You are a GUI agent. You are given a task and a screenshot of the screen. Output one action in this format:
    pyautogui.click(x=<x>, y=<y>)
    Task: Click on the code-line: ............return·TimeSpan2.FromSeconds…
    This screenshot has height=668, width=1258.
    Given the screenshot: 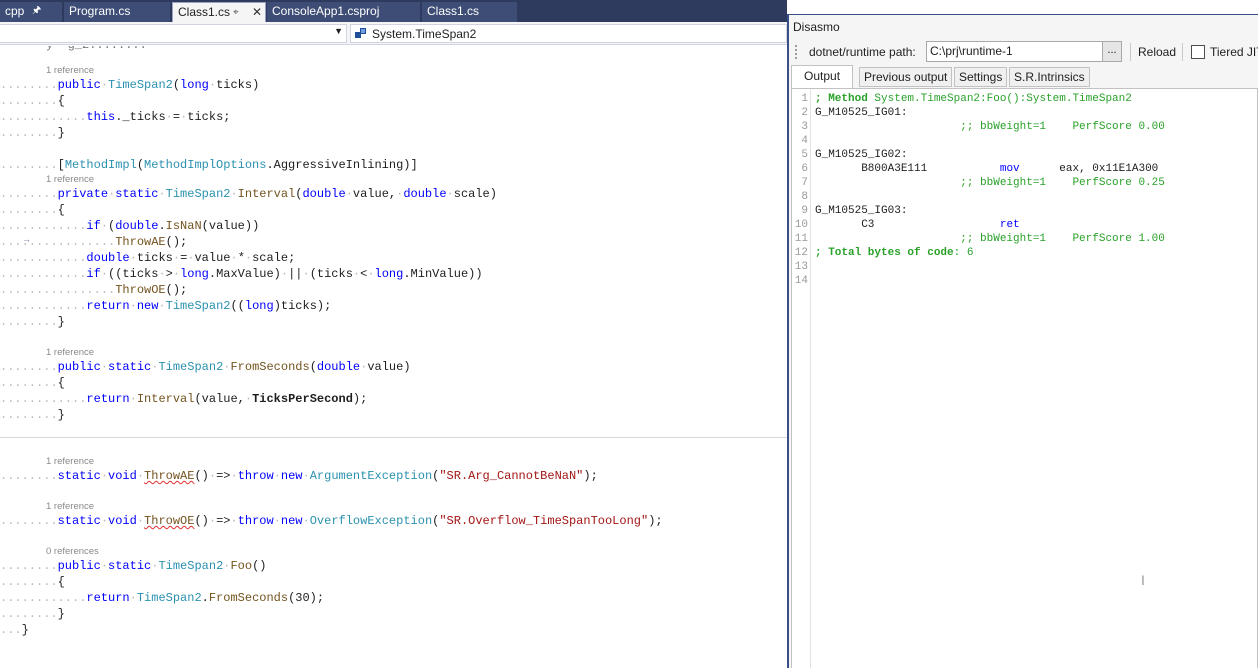 What is the action you would take?
    pyautogui.click(x=162, y=598)
    